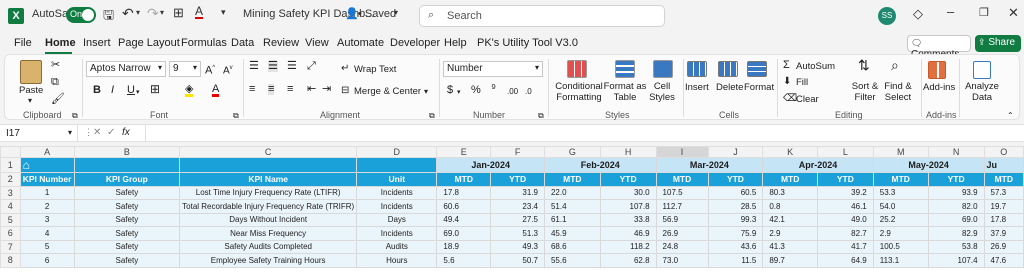 The image size is (1024, 277). I want to click on unit-cell: Hours, so click(397, 260).